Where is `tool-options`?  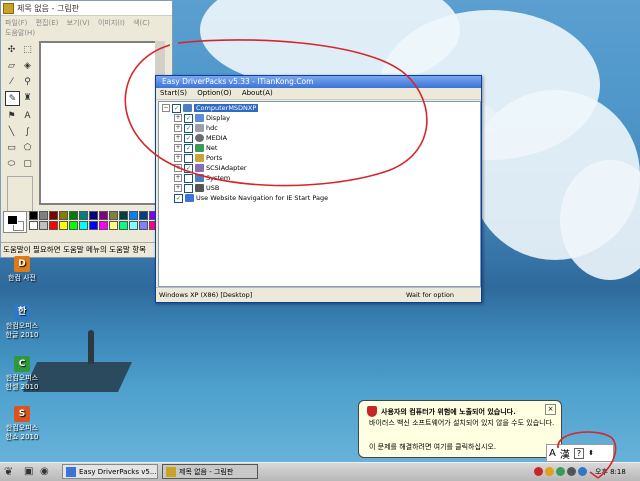 tool-options is located at coordinates (20, 194).